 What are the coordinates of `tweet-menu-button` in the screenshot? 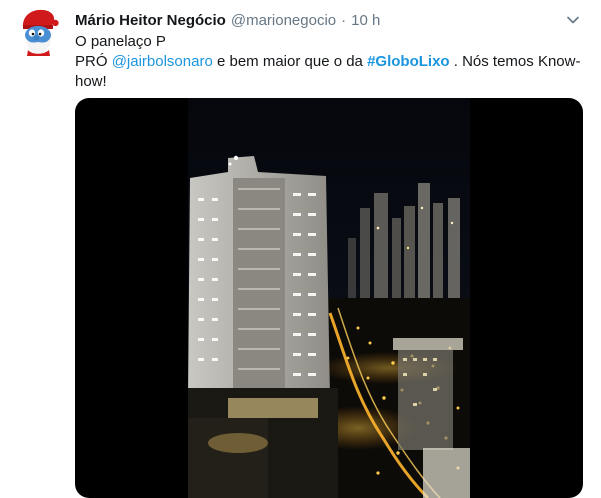 It's located at (573, 20).